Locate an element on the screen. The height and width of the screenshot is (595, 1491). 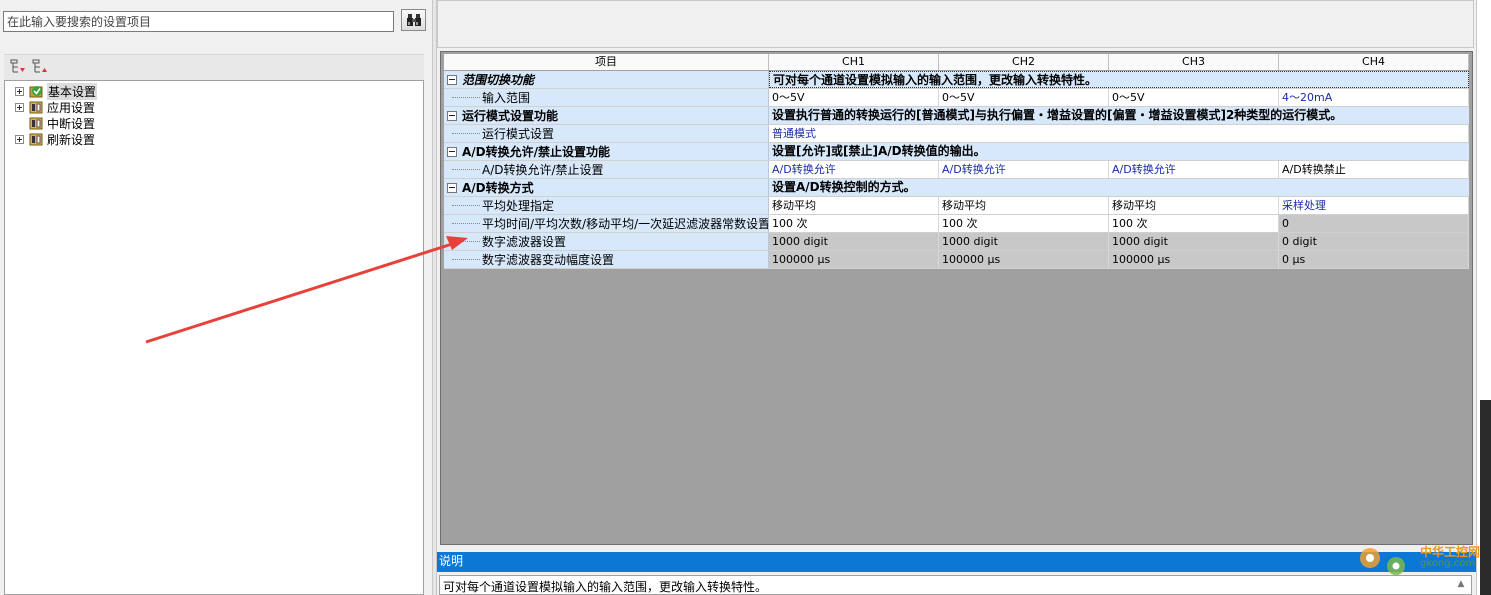
watermark-url: gkong.com is located at coordinates (1448, 563).